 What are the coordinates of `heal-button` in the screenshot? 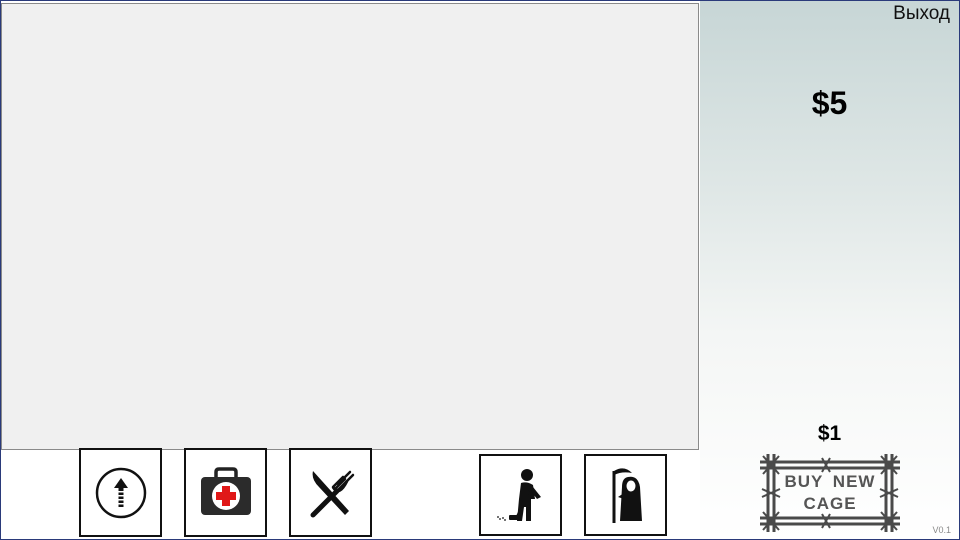 It's located at (225, 492).